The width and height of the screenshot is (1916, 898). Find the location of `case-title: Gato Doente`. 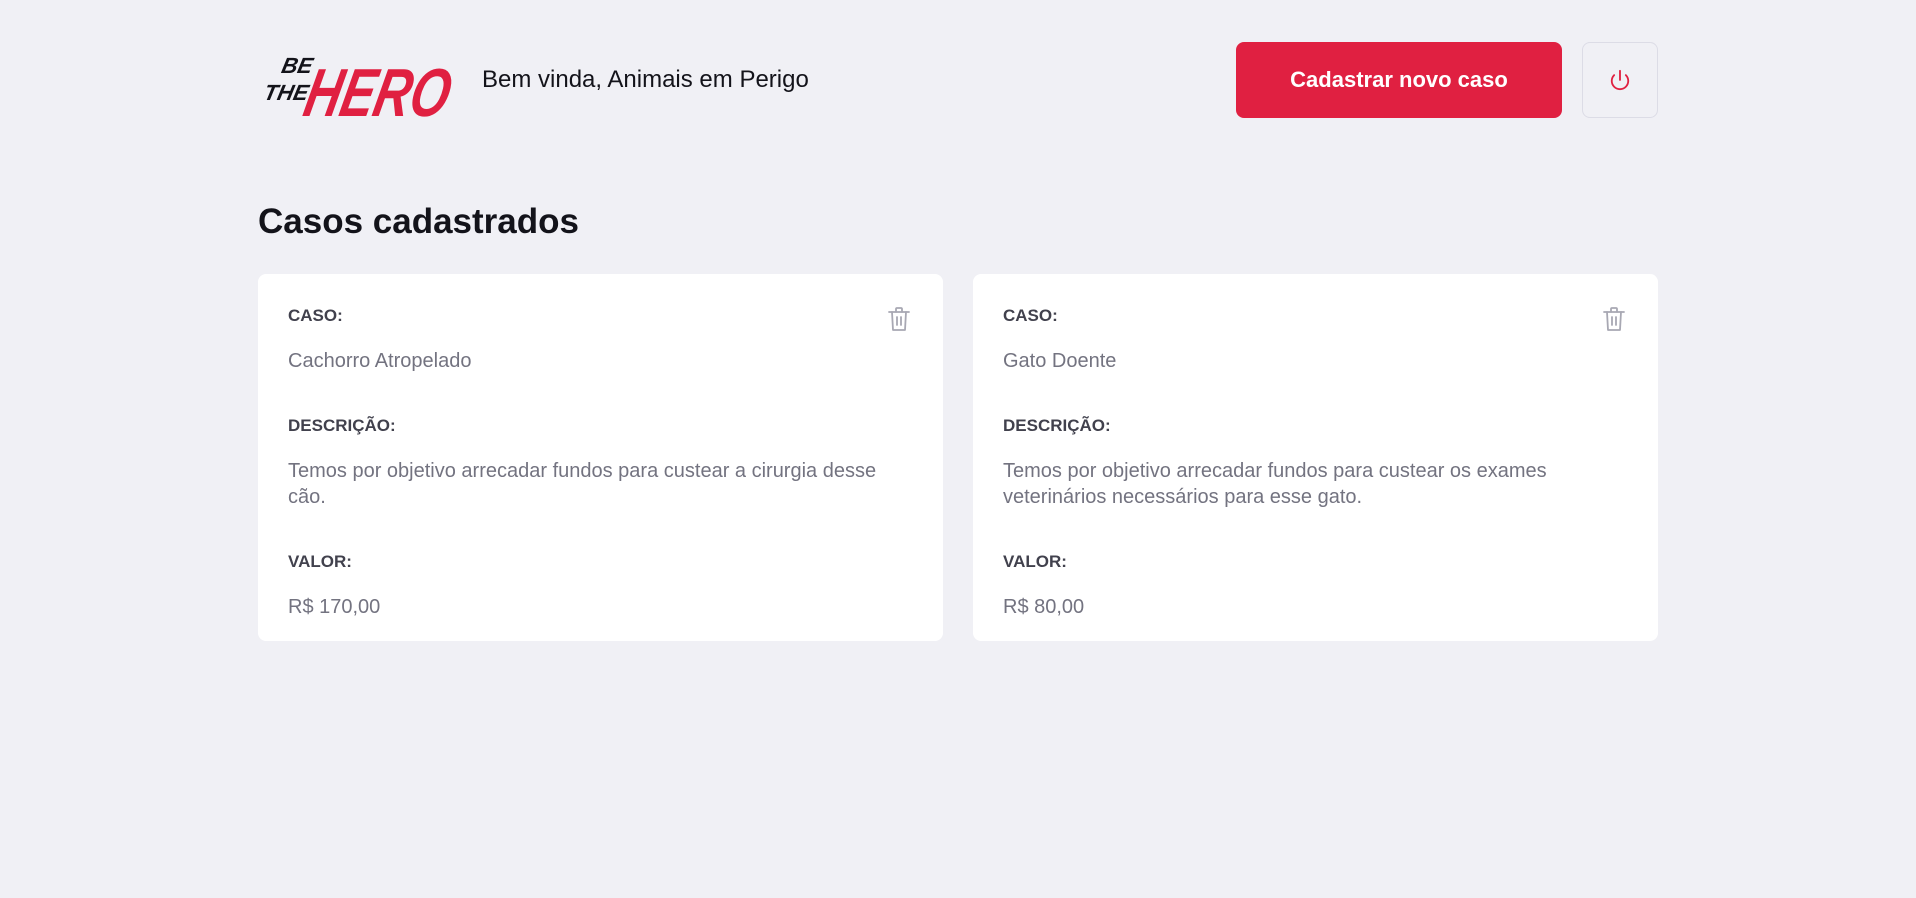

case-title: Gato Doente is located at coordinates (1060, 361).